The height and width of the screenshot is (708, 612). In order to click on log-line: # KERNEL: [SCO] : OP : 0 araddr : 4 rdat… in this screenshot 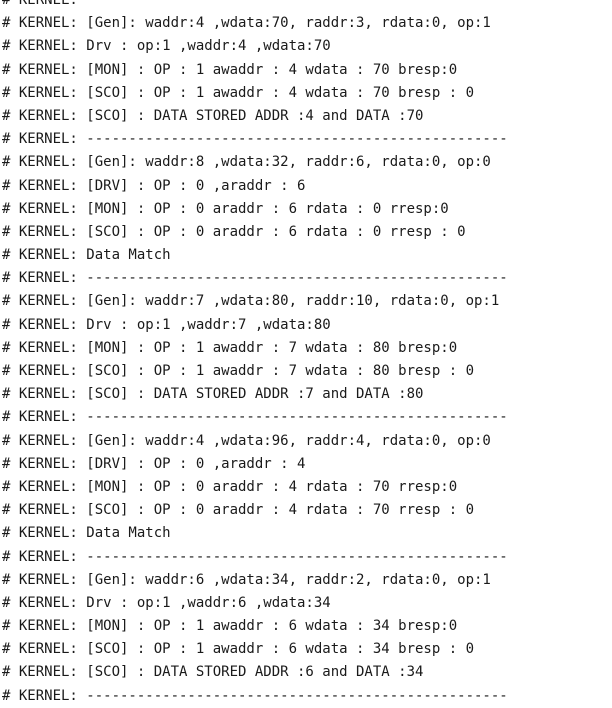, I will do `click(238, 510)`.